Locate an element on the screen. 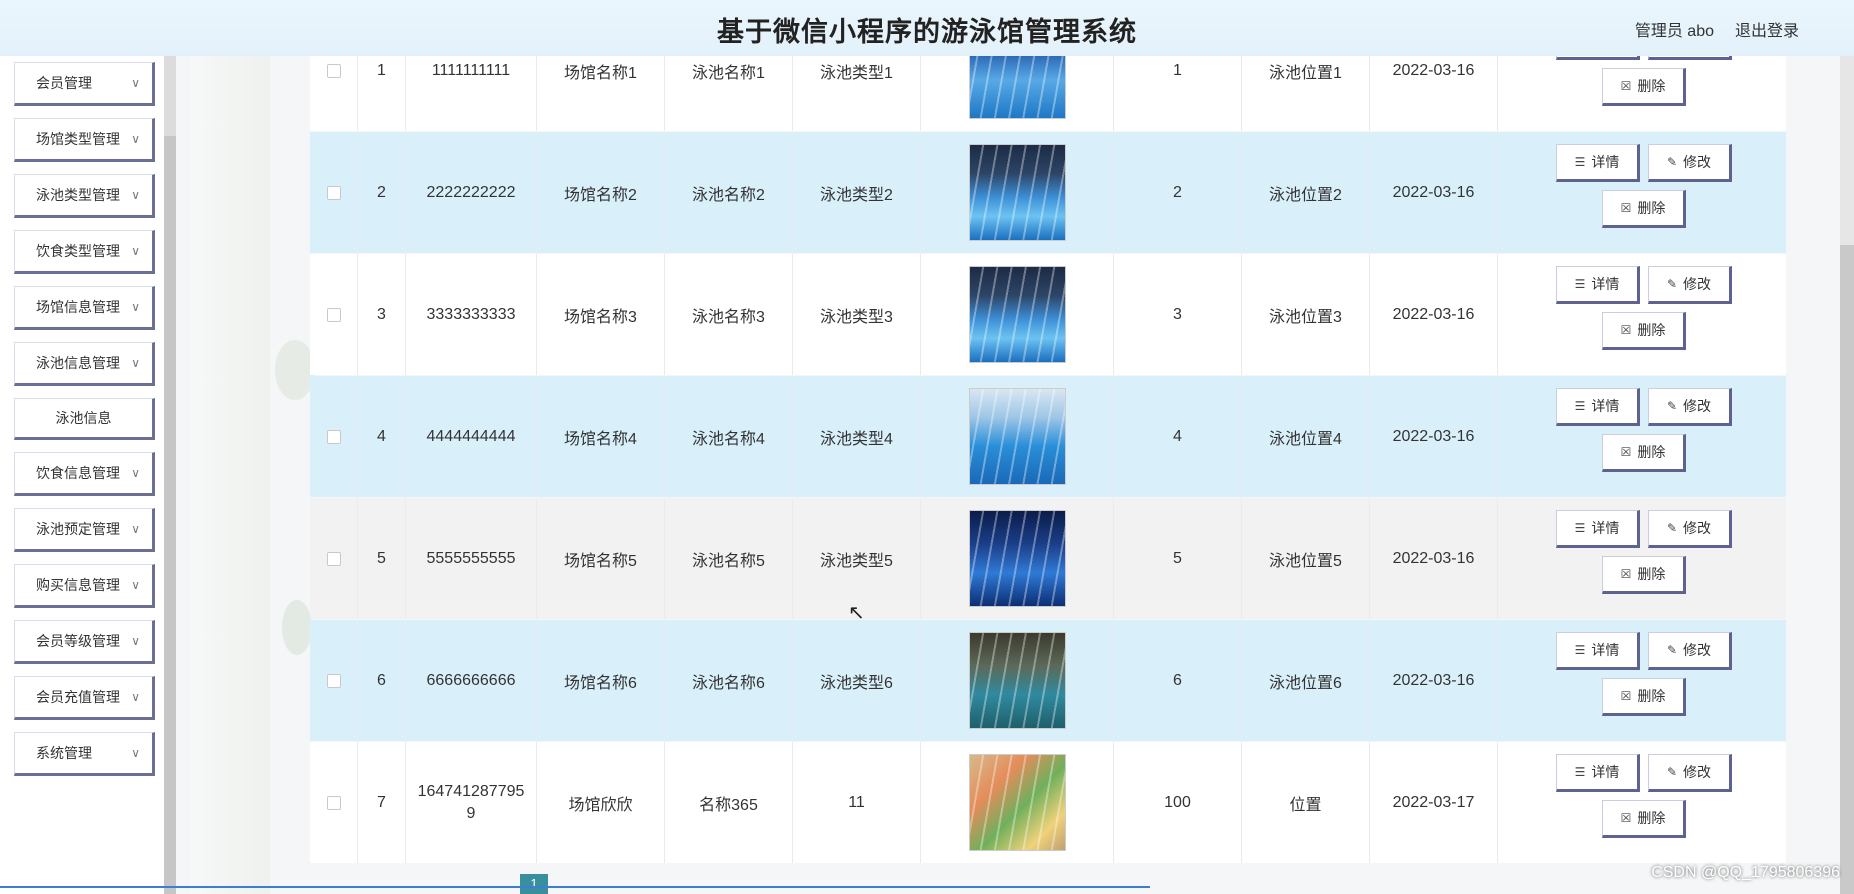 The height and width of the screenshot is (894, 1854). pool-name: 泳池名称2 is located at coordinates (729, 192).